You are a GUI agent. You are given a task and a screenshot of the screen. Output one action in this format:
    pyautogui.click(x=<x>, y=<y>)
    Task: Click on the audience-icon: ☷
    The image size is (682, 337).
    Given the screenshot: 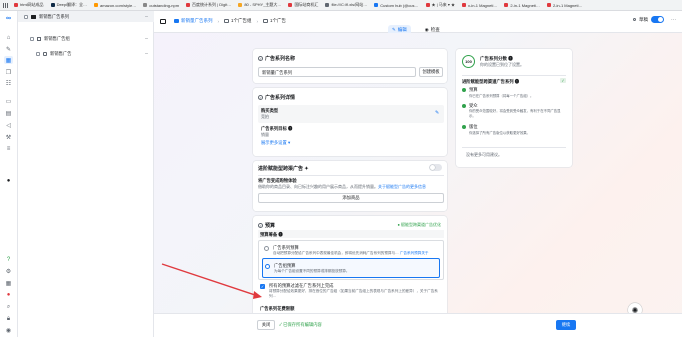 What is the action you would take?
    pyautogui.click(x=8, y=83)
    